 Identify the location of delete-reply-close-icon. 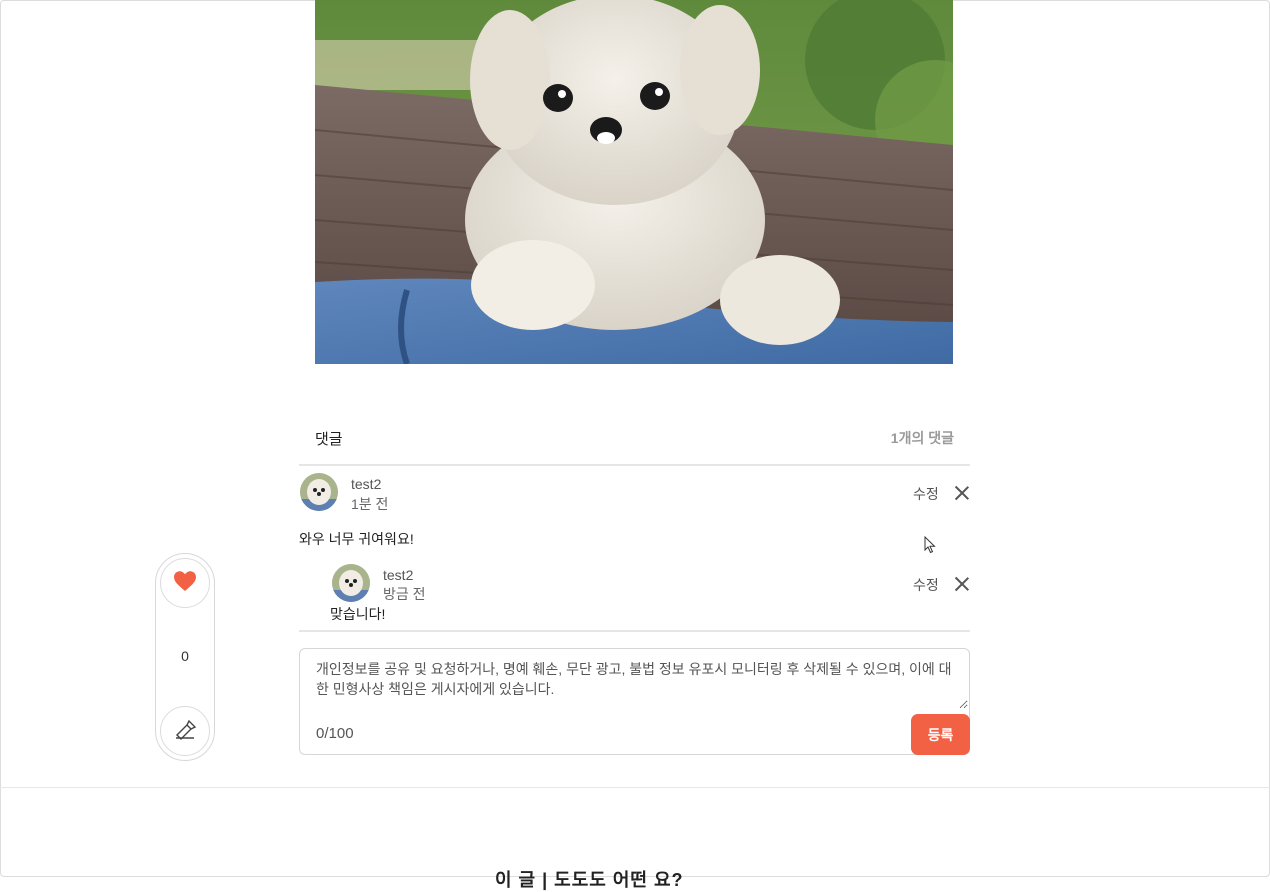
(962, 584).